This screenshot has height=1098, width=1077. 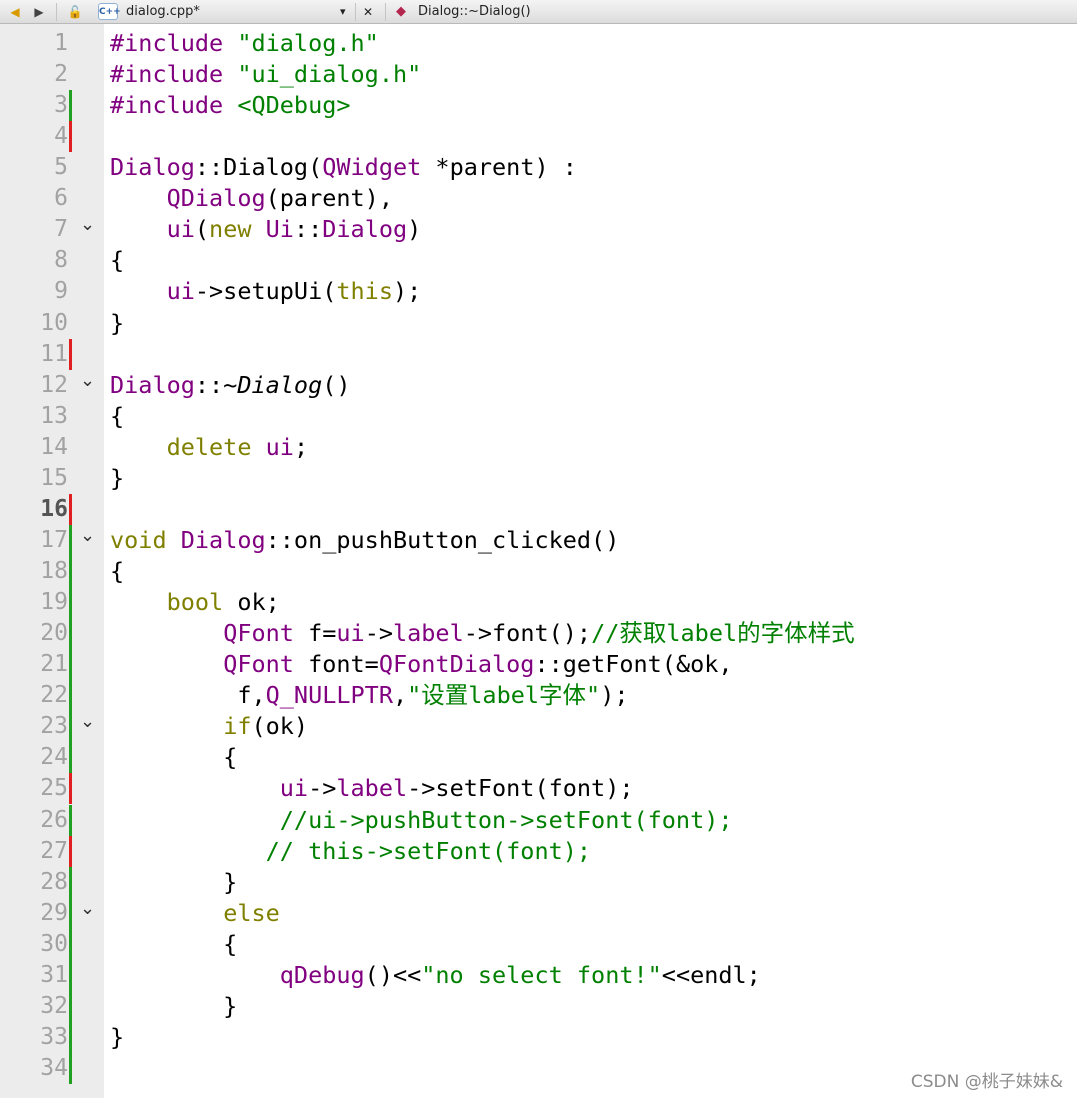 I want to click on code-line: 28 }, so click(x=483, y=882).